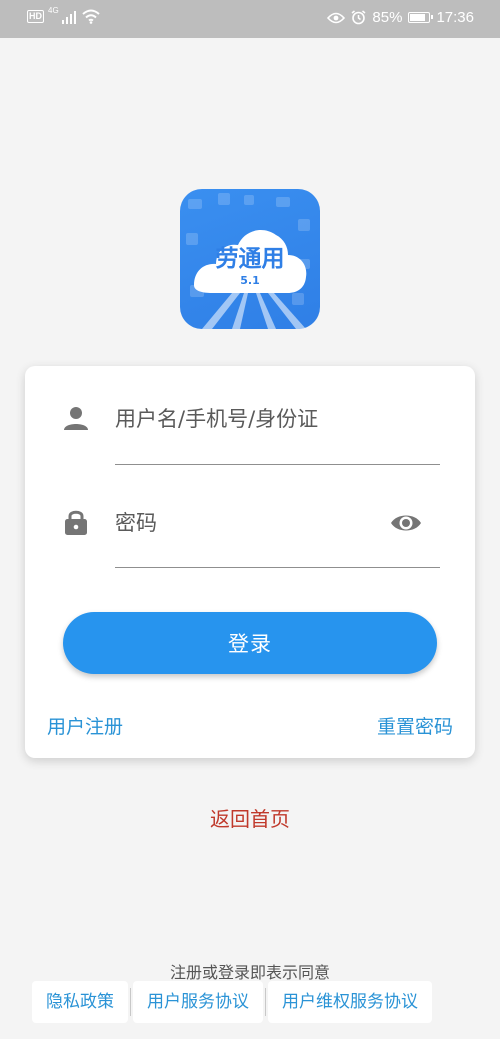 The height and width of the screenshot is (1039, 500). I want to click on privacy-policy-link: 隐私政策, so click(80, 1002).